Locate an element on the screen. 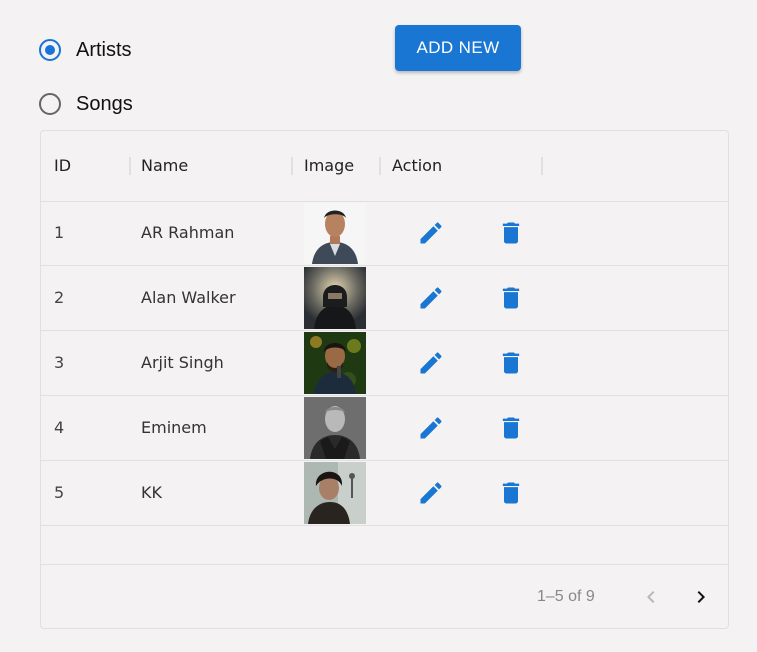  songs-radio-option: Songs is located at coordinates (86, 104).